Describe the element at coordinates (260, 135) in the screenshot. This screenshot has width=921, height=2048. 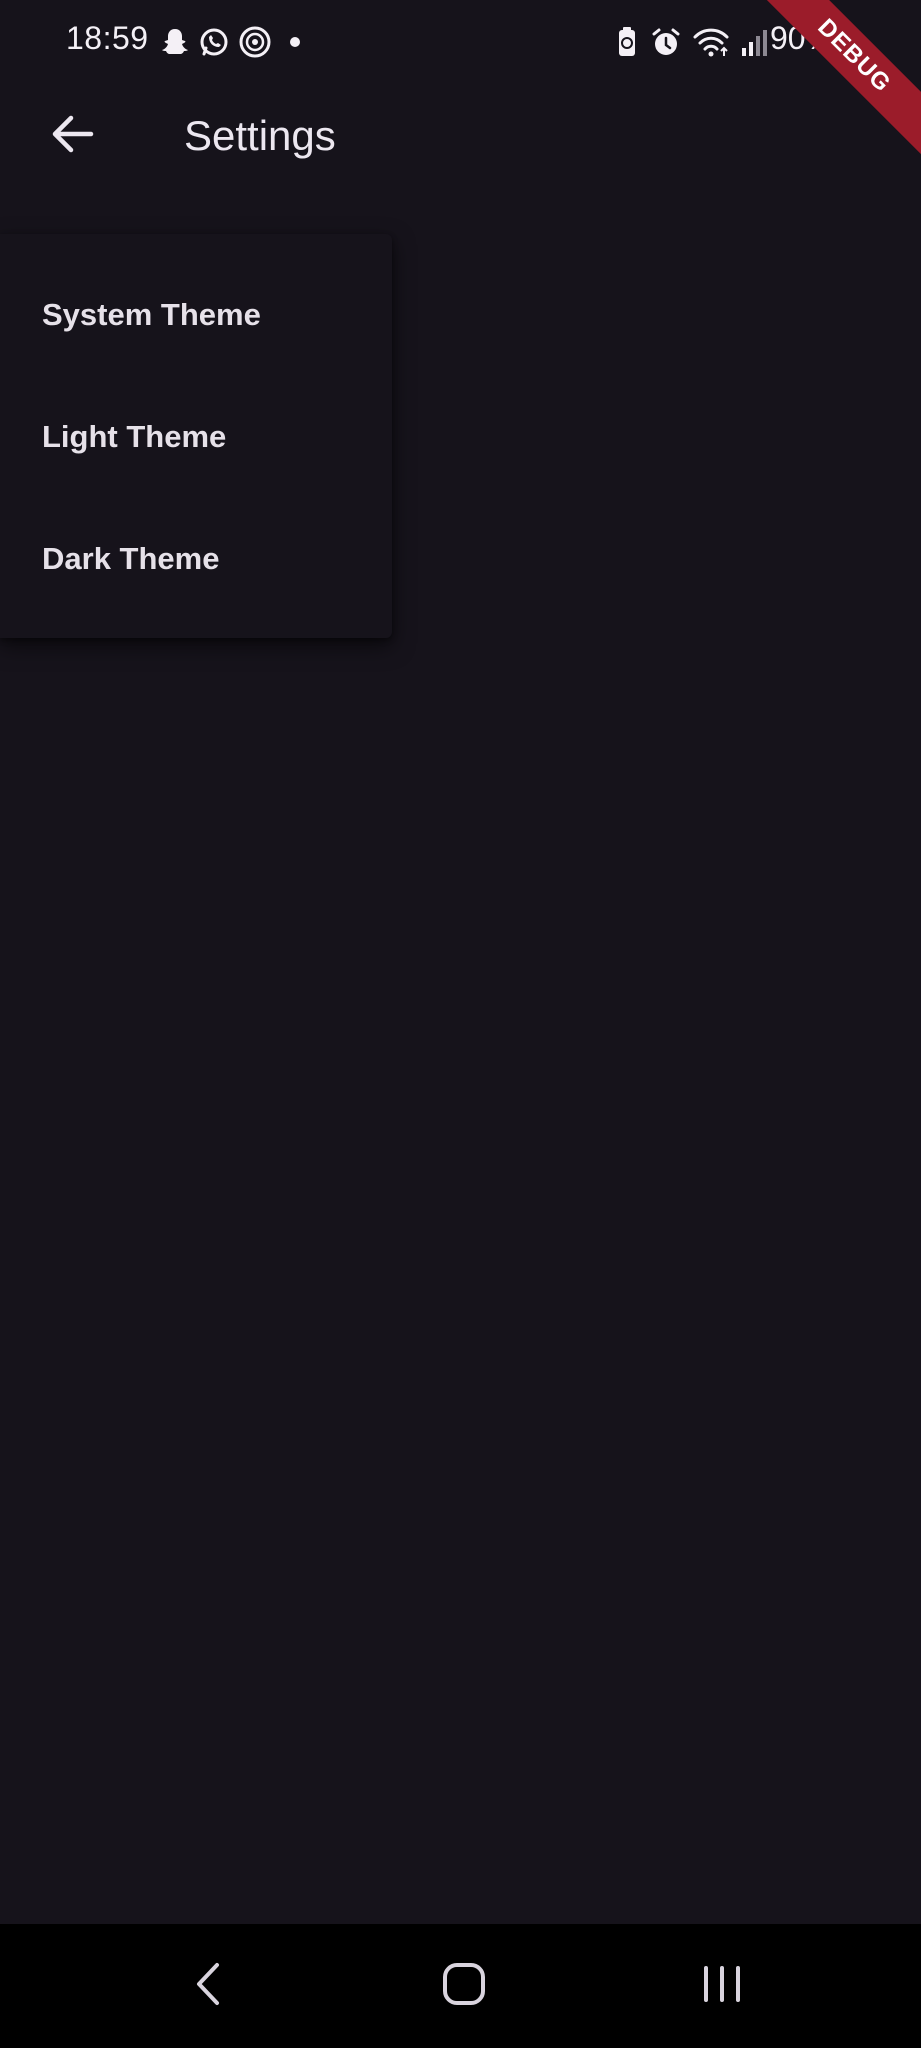
I see `page-title: Settings` at that location.